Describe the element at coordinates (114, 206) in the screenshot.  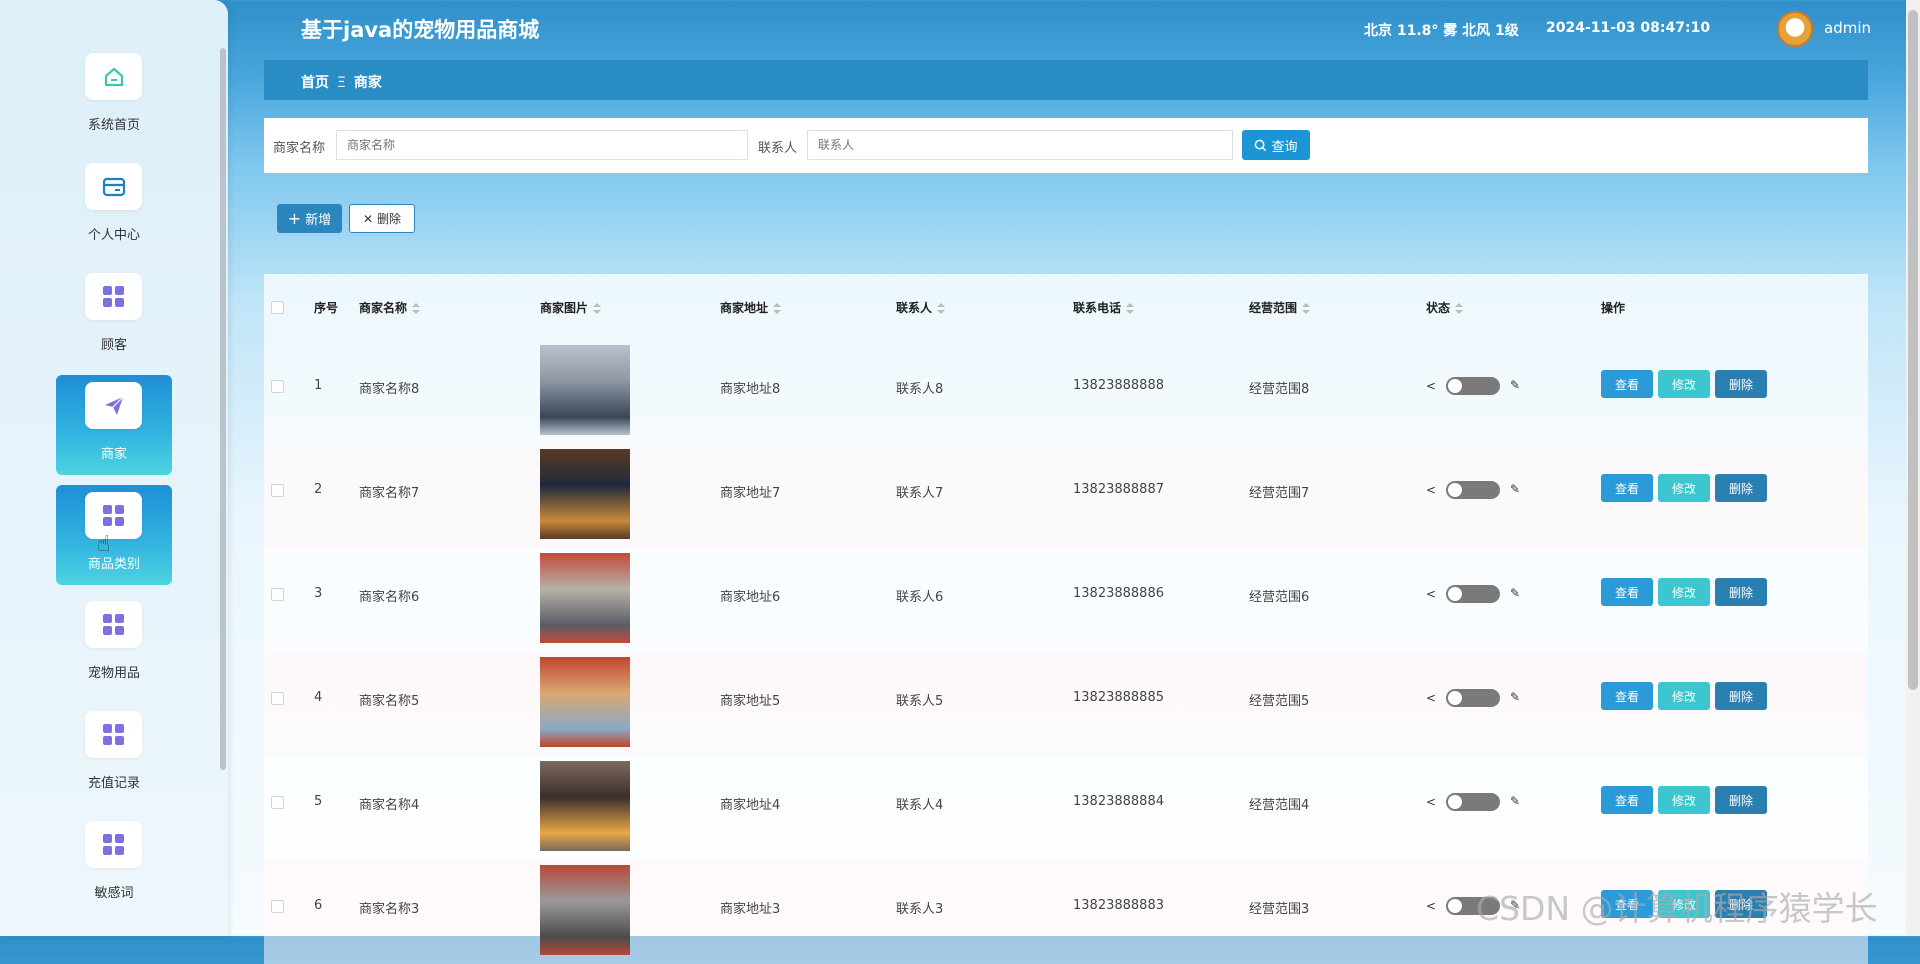
I see `sidebar-item-profile: 个人中心` at that location.